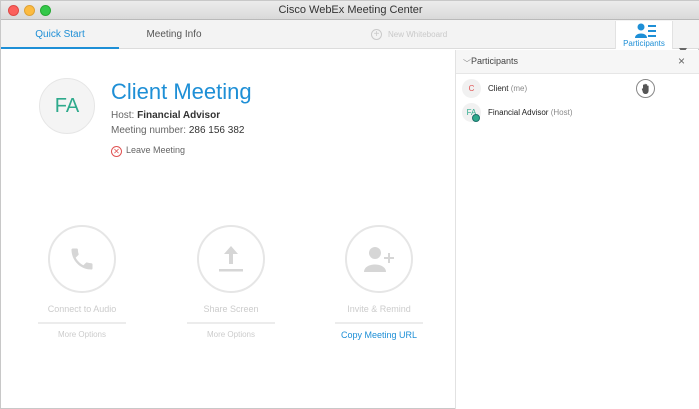  I want to click on raise-hand-button, so click(645, 88).